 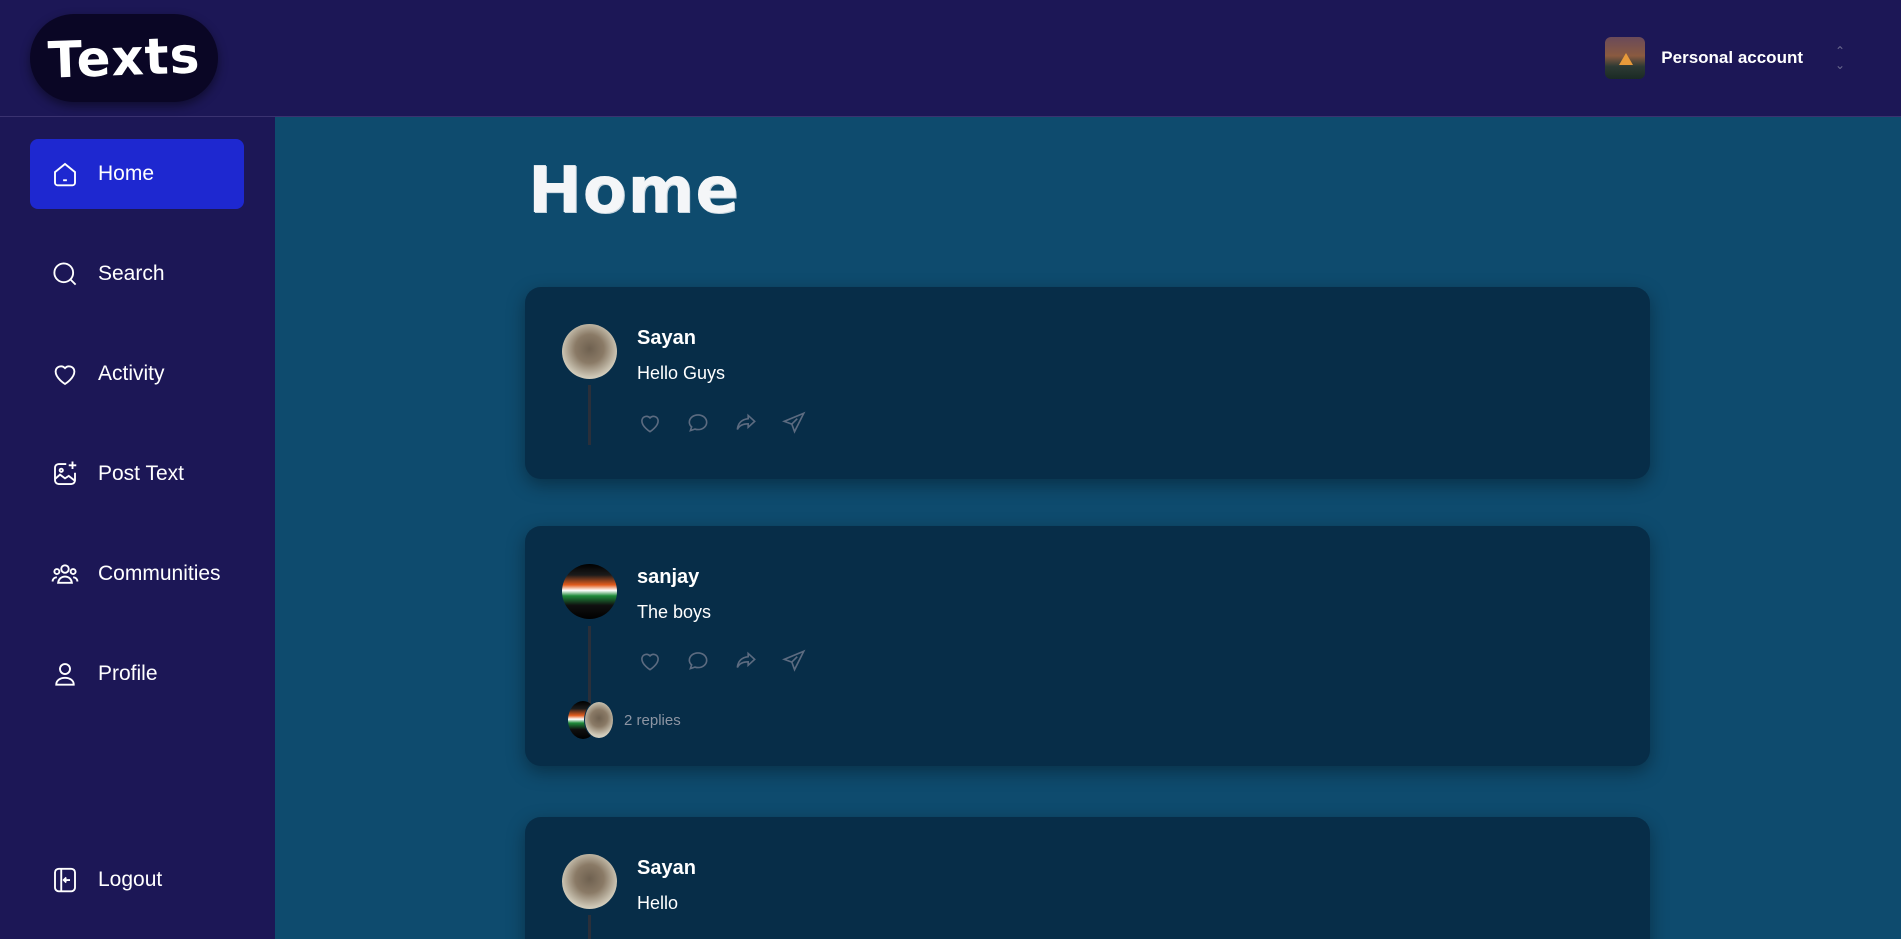 What do you see at coordinates (1087, 383) in the screenshot?
I see `post-card: Sayan Hello Guys` at bounding box center [1087, 383].